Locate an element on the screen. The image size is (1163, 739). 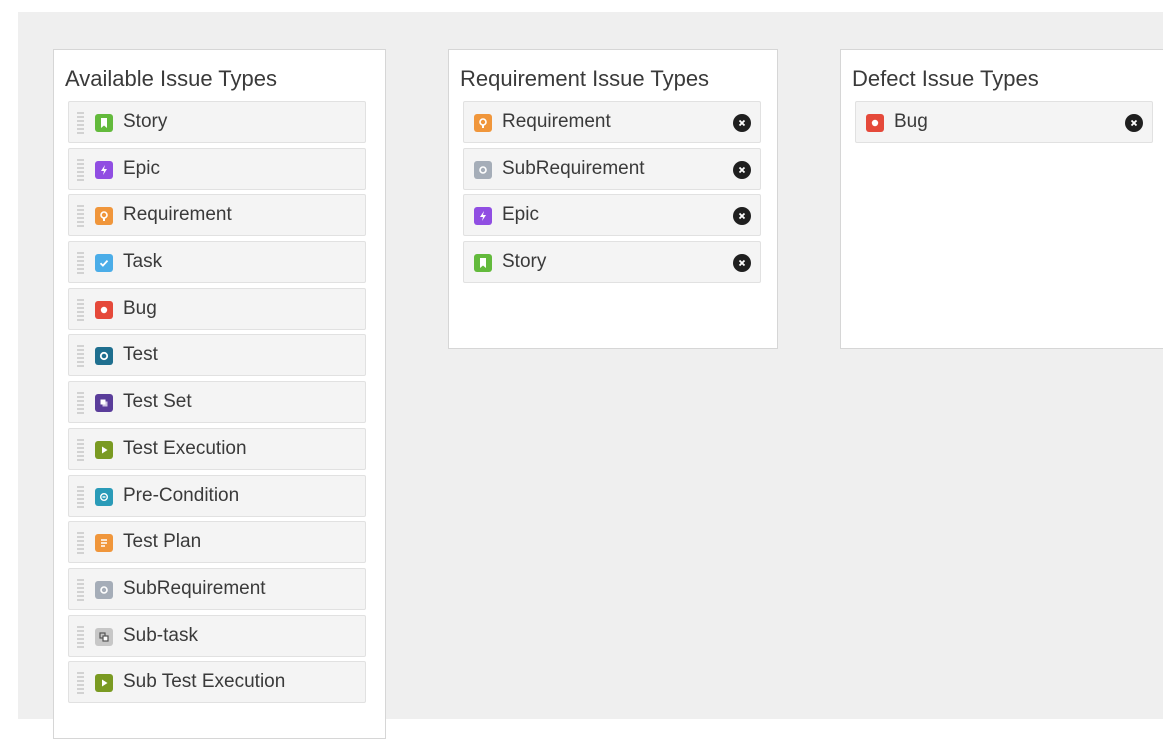
issue-type-label: Test is located at coordinates (140, 355).